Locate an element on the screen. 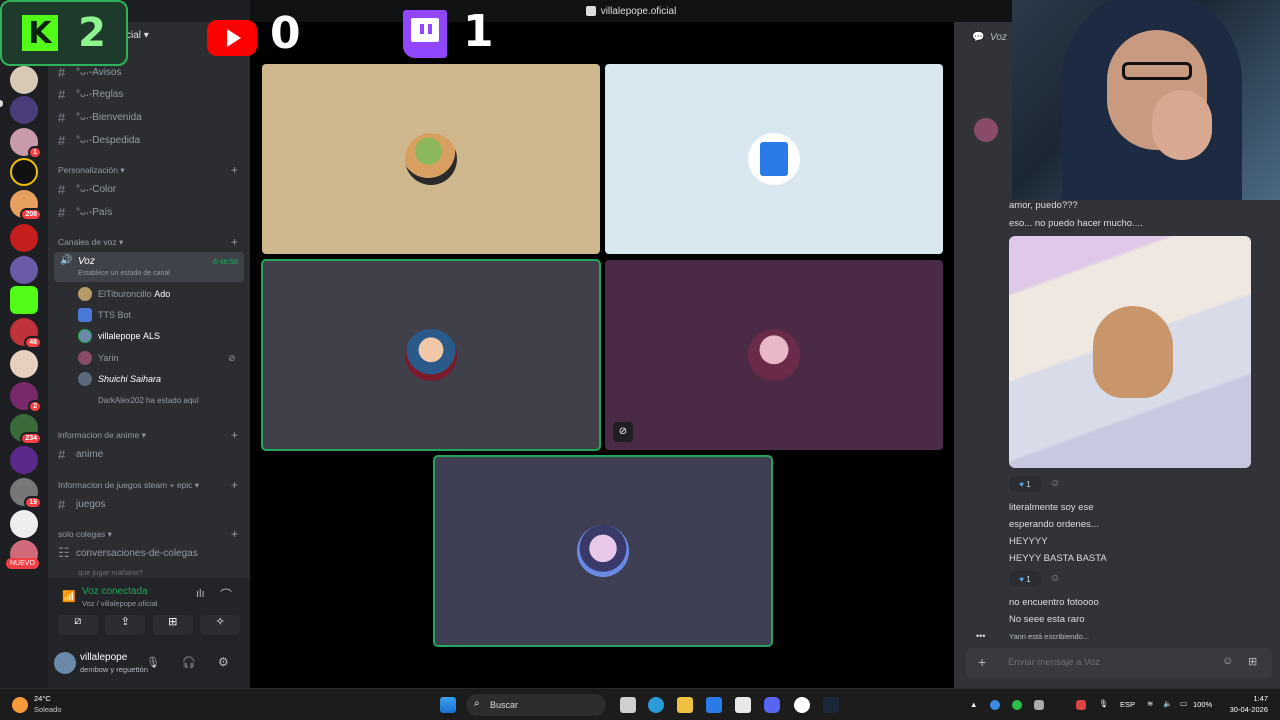  wifi-icon: ≋ is located at coordinates (1150, 703).